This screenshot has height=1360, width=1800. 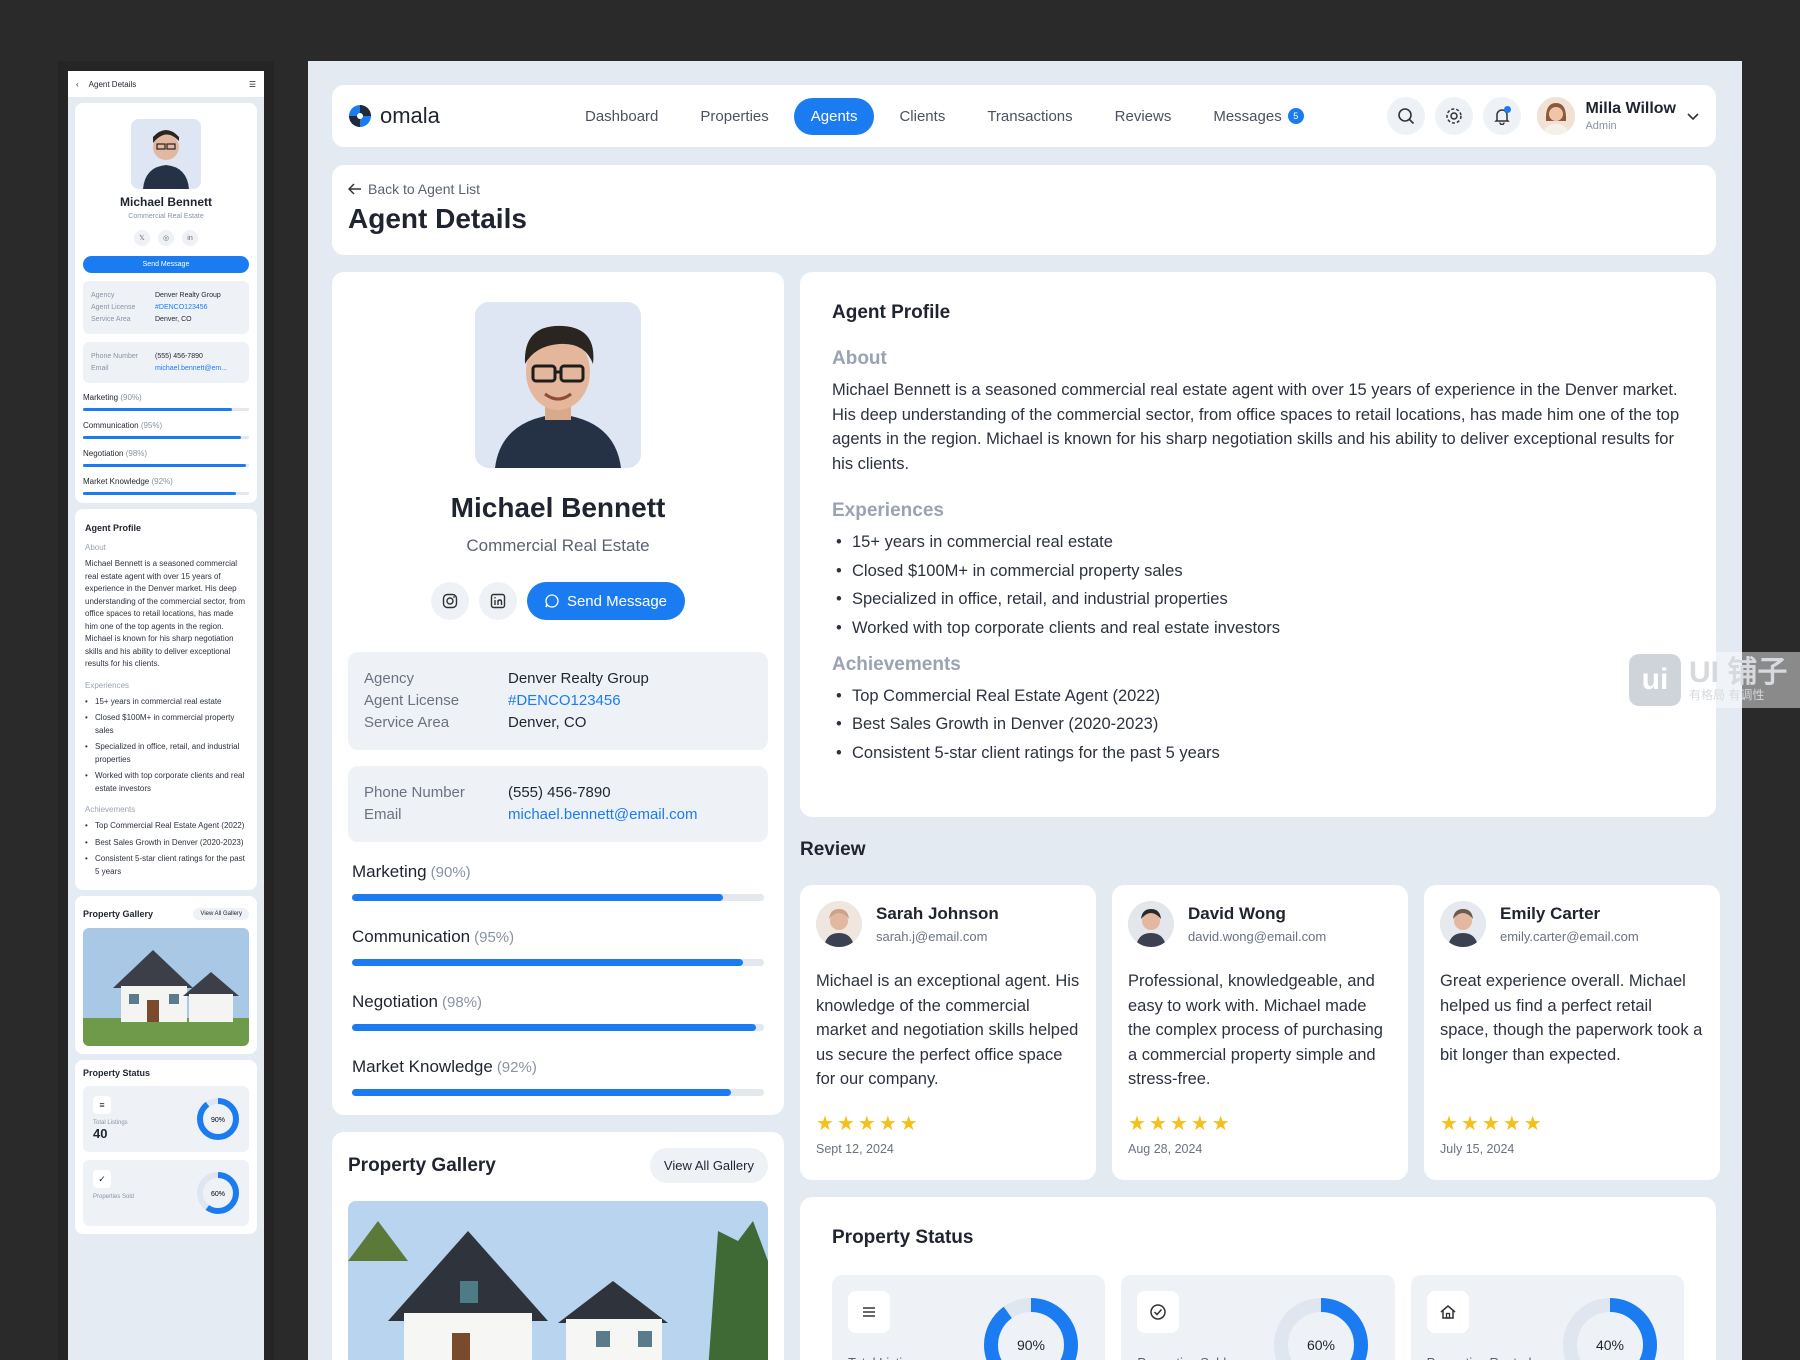 What do you see at coordinates (564, 700) in the screenshot?
I see `license-value: #DENCO123456` at bounding box center [564, 700].